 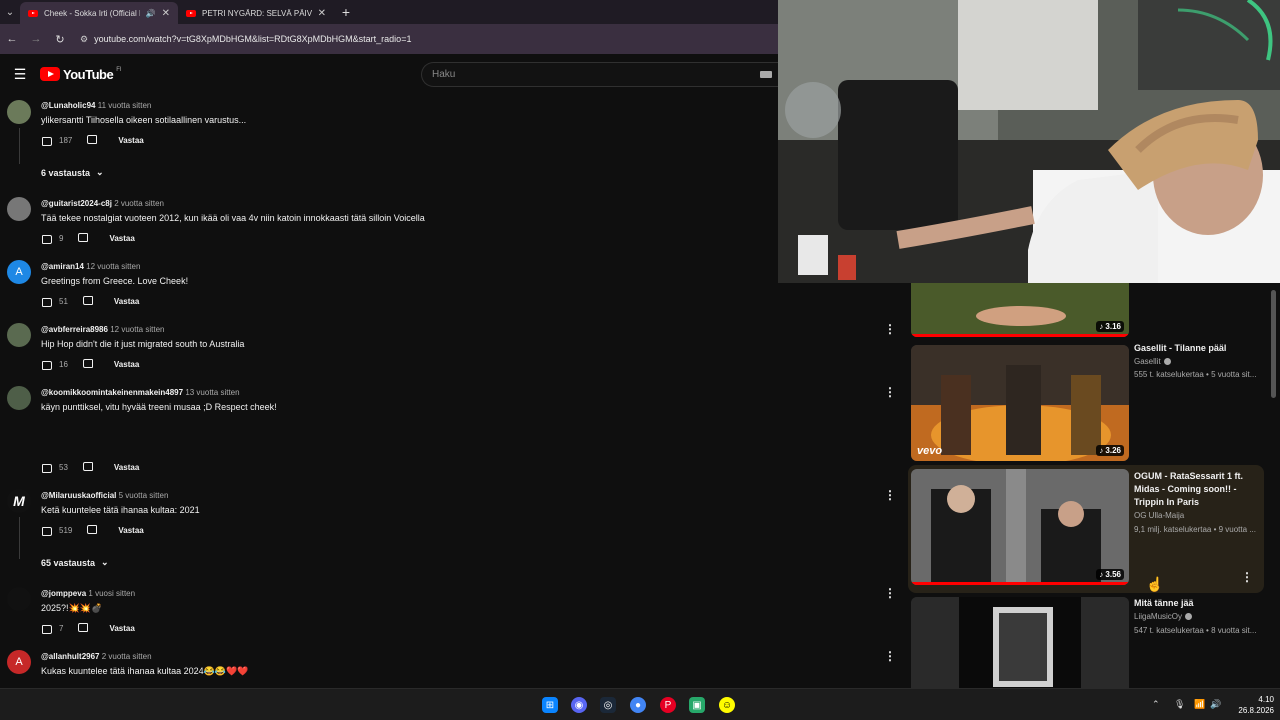 What do you see at coordinates (81, 74) in the screenshot?
I see `youtube-logo: YouTube FI` at bounding box center [81, 74].